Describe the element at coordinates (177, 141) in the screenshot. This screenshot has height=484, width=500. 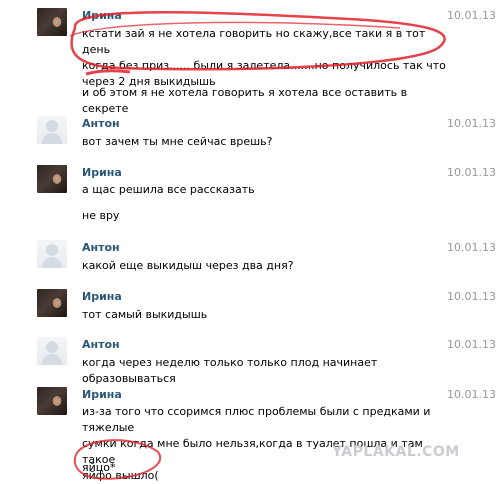
I see `message-text: вот зачем ты мне сейчас врешь?` at that location.